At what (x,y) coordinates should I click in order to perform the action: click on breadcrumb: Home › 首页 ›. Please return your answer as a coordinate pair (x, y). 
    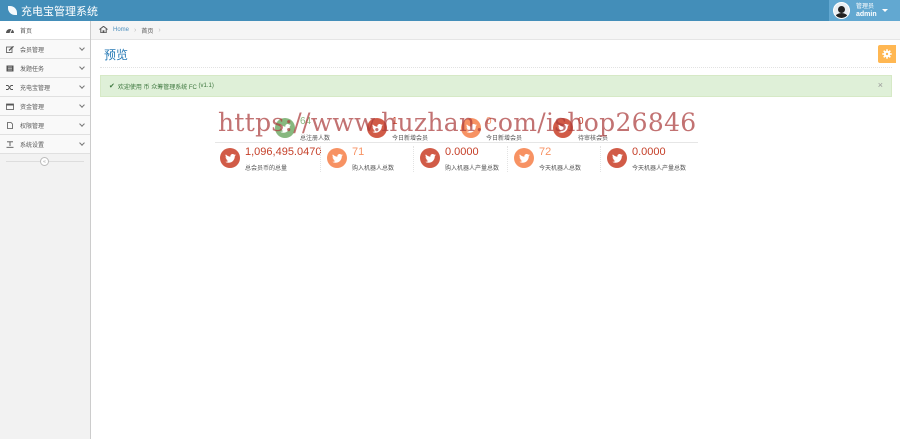
    Looking at the image, I should click on (495, 30).